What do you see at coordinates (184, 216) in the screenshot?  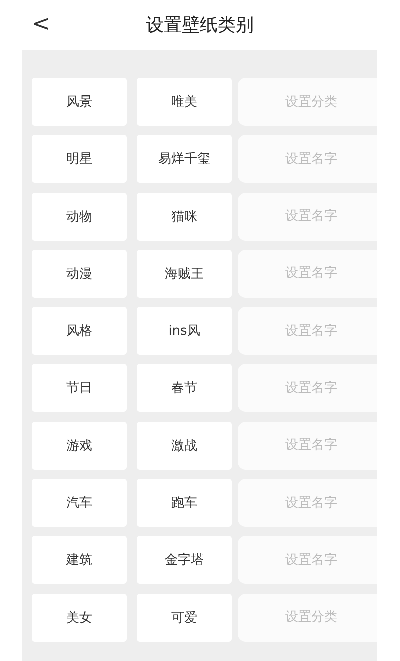 I see `name-cell: 猫咪` at bounding box center [184, 216].